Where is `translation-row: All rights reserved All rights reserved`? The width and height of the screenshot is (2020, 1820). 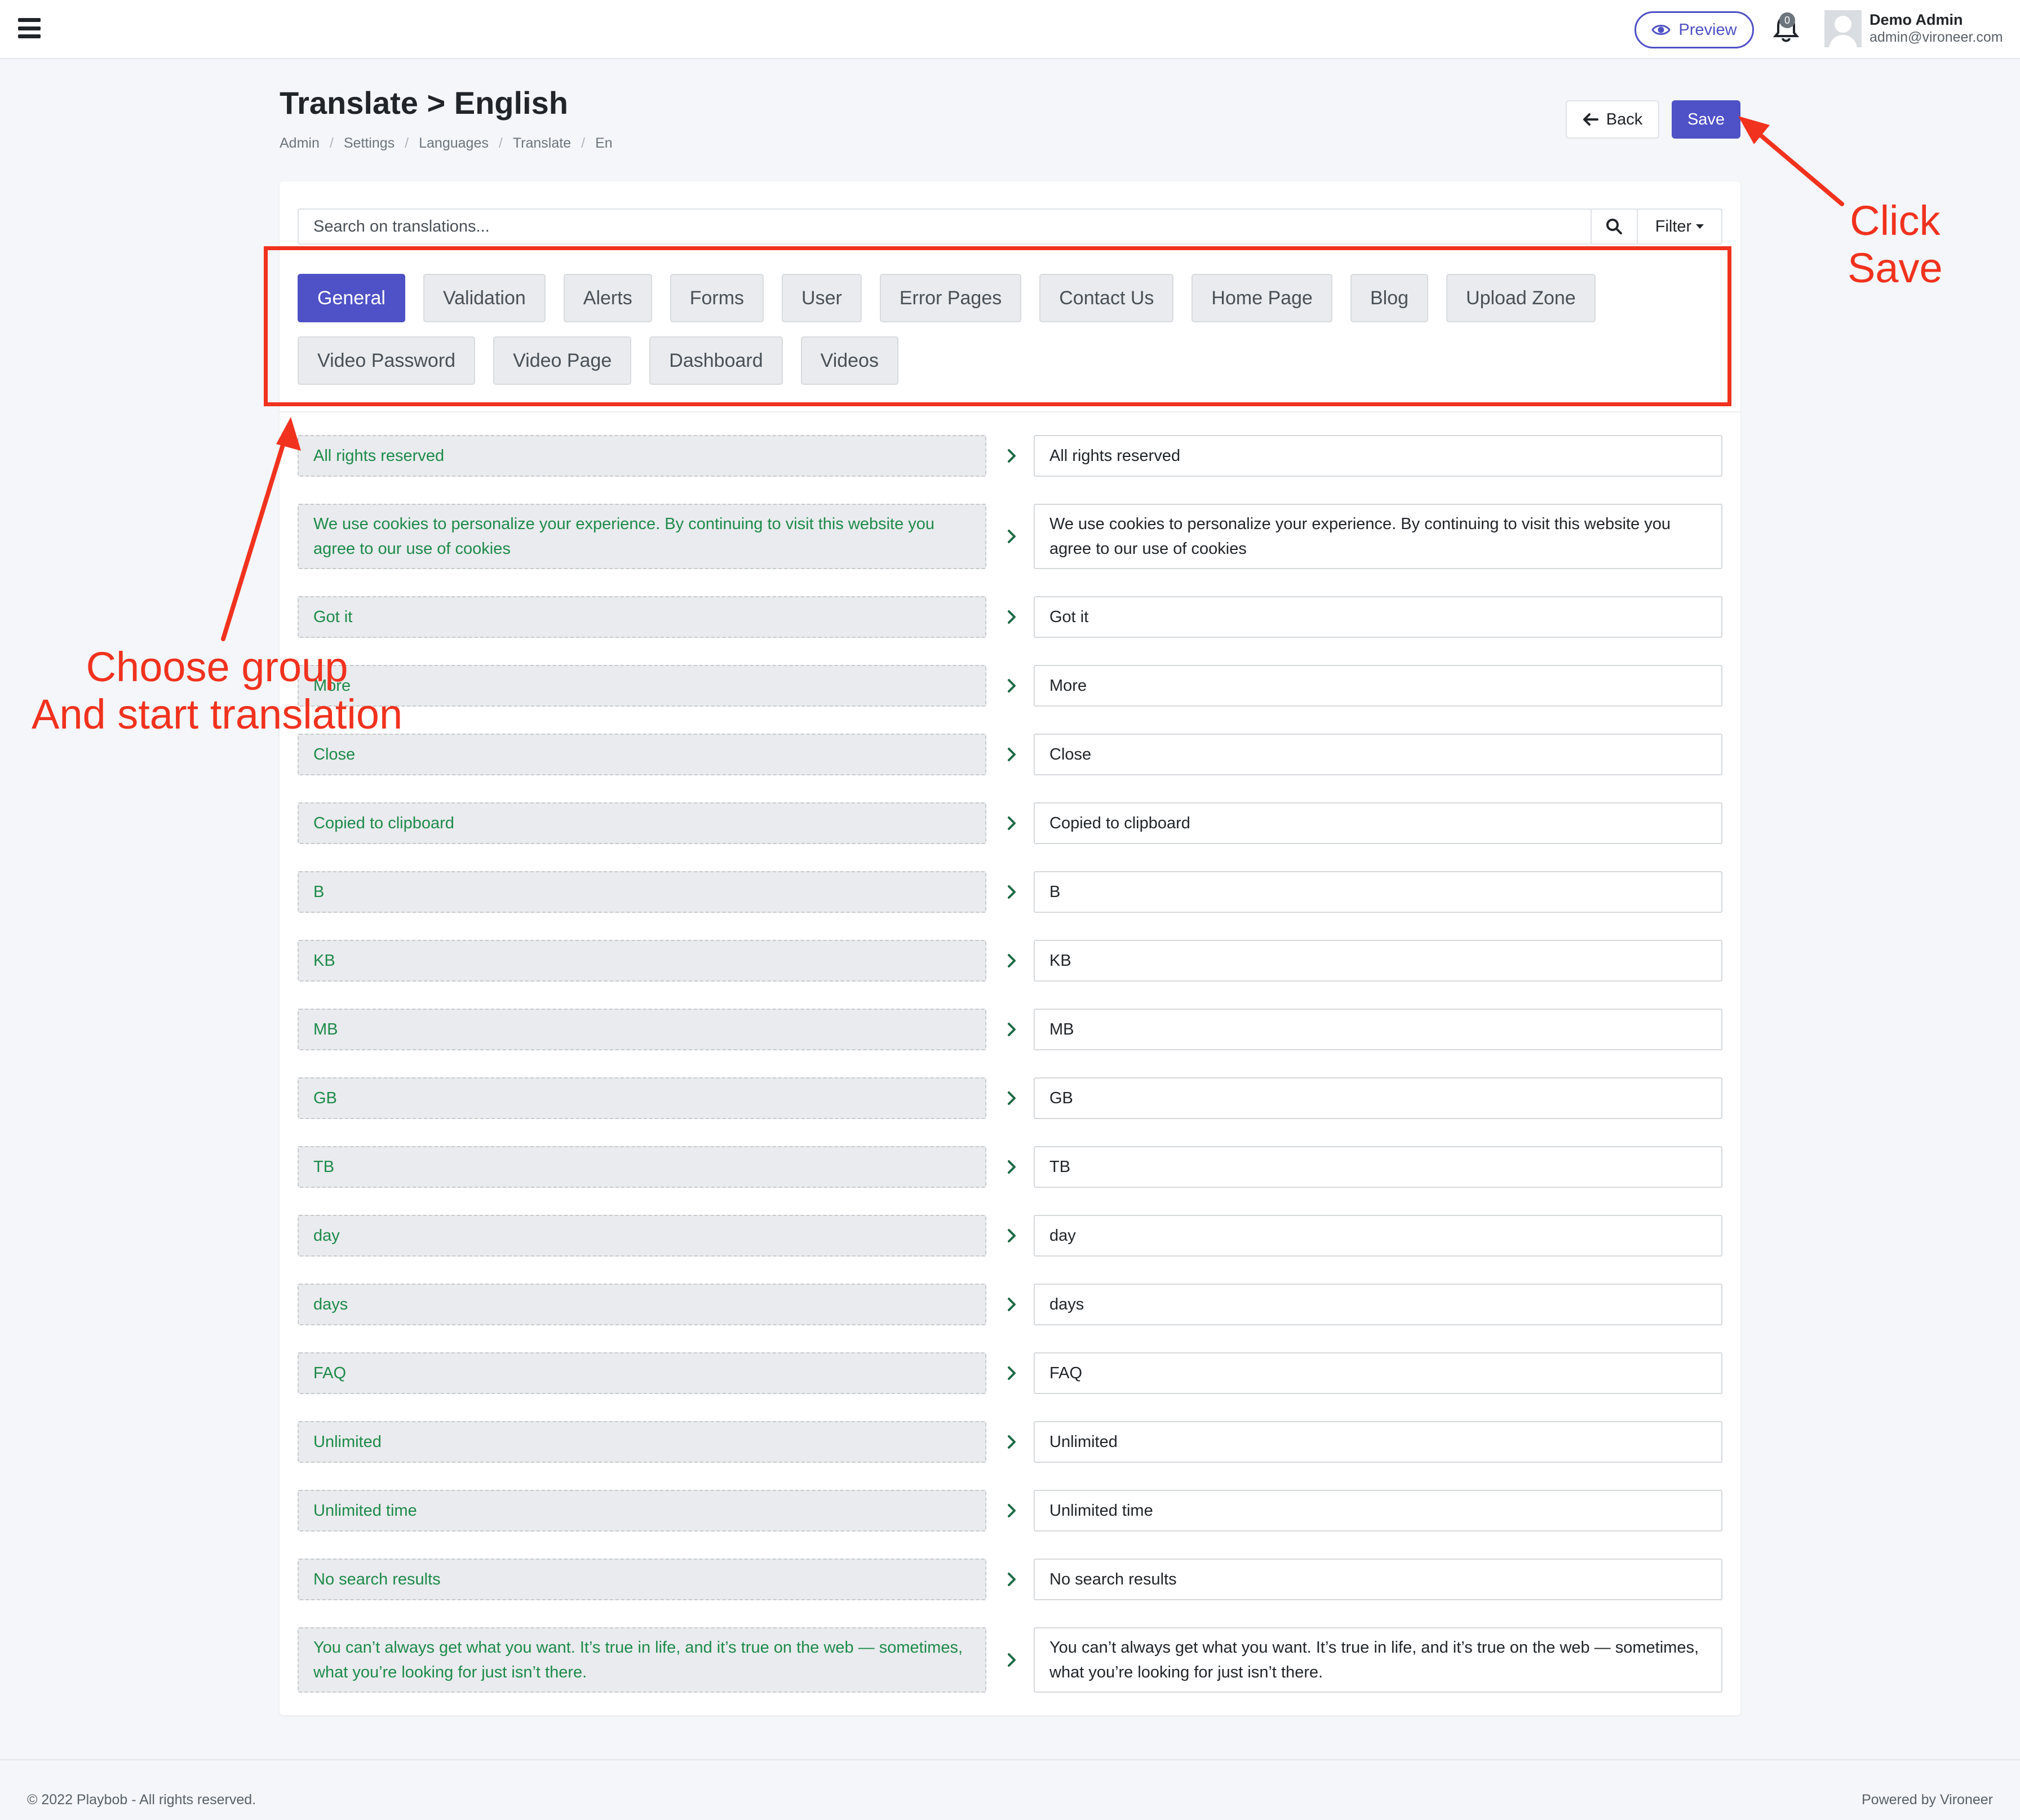
translation-row: All rights reserved All rights reserved is located at coordinates (1010, 456).